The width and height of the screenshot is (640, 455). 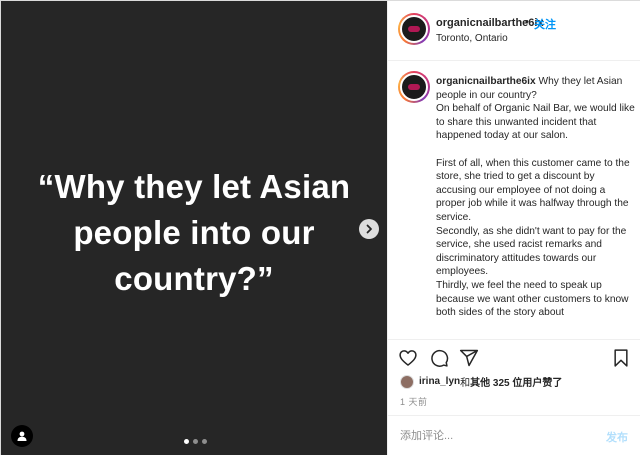 What do you see at coordinates (486, 81) in the screenshot?
I see `caption-username: organicnailbarthe6ix` at bounding box center [486, 81].